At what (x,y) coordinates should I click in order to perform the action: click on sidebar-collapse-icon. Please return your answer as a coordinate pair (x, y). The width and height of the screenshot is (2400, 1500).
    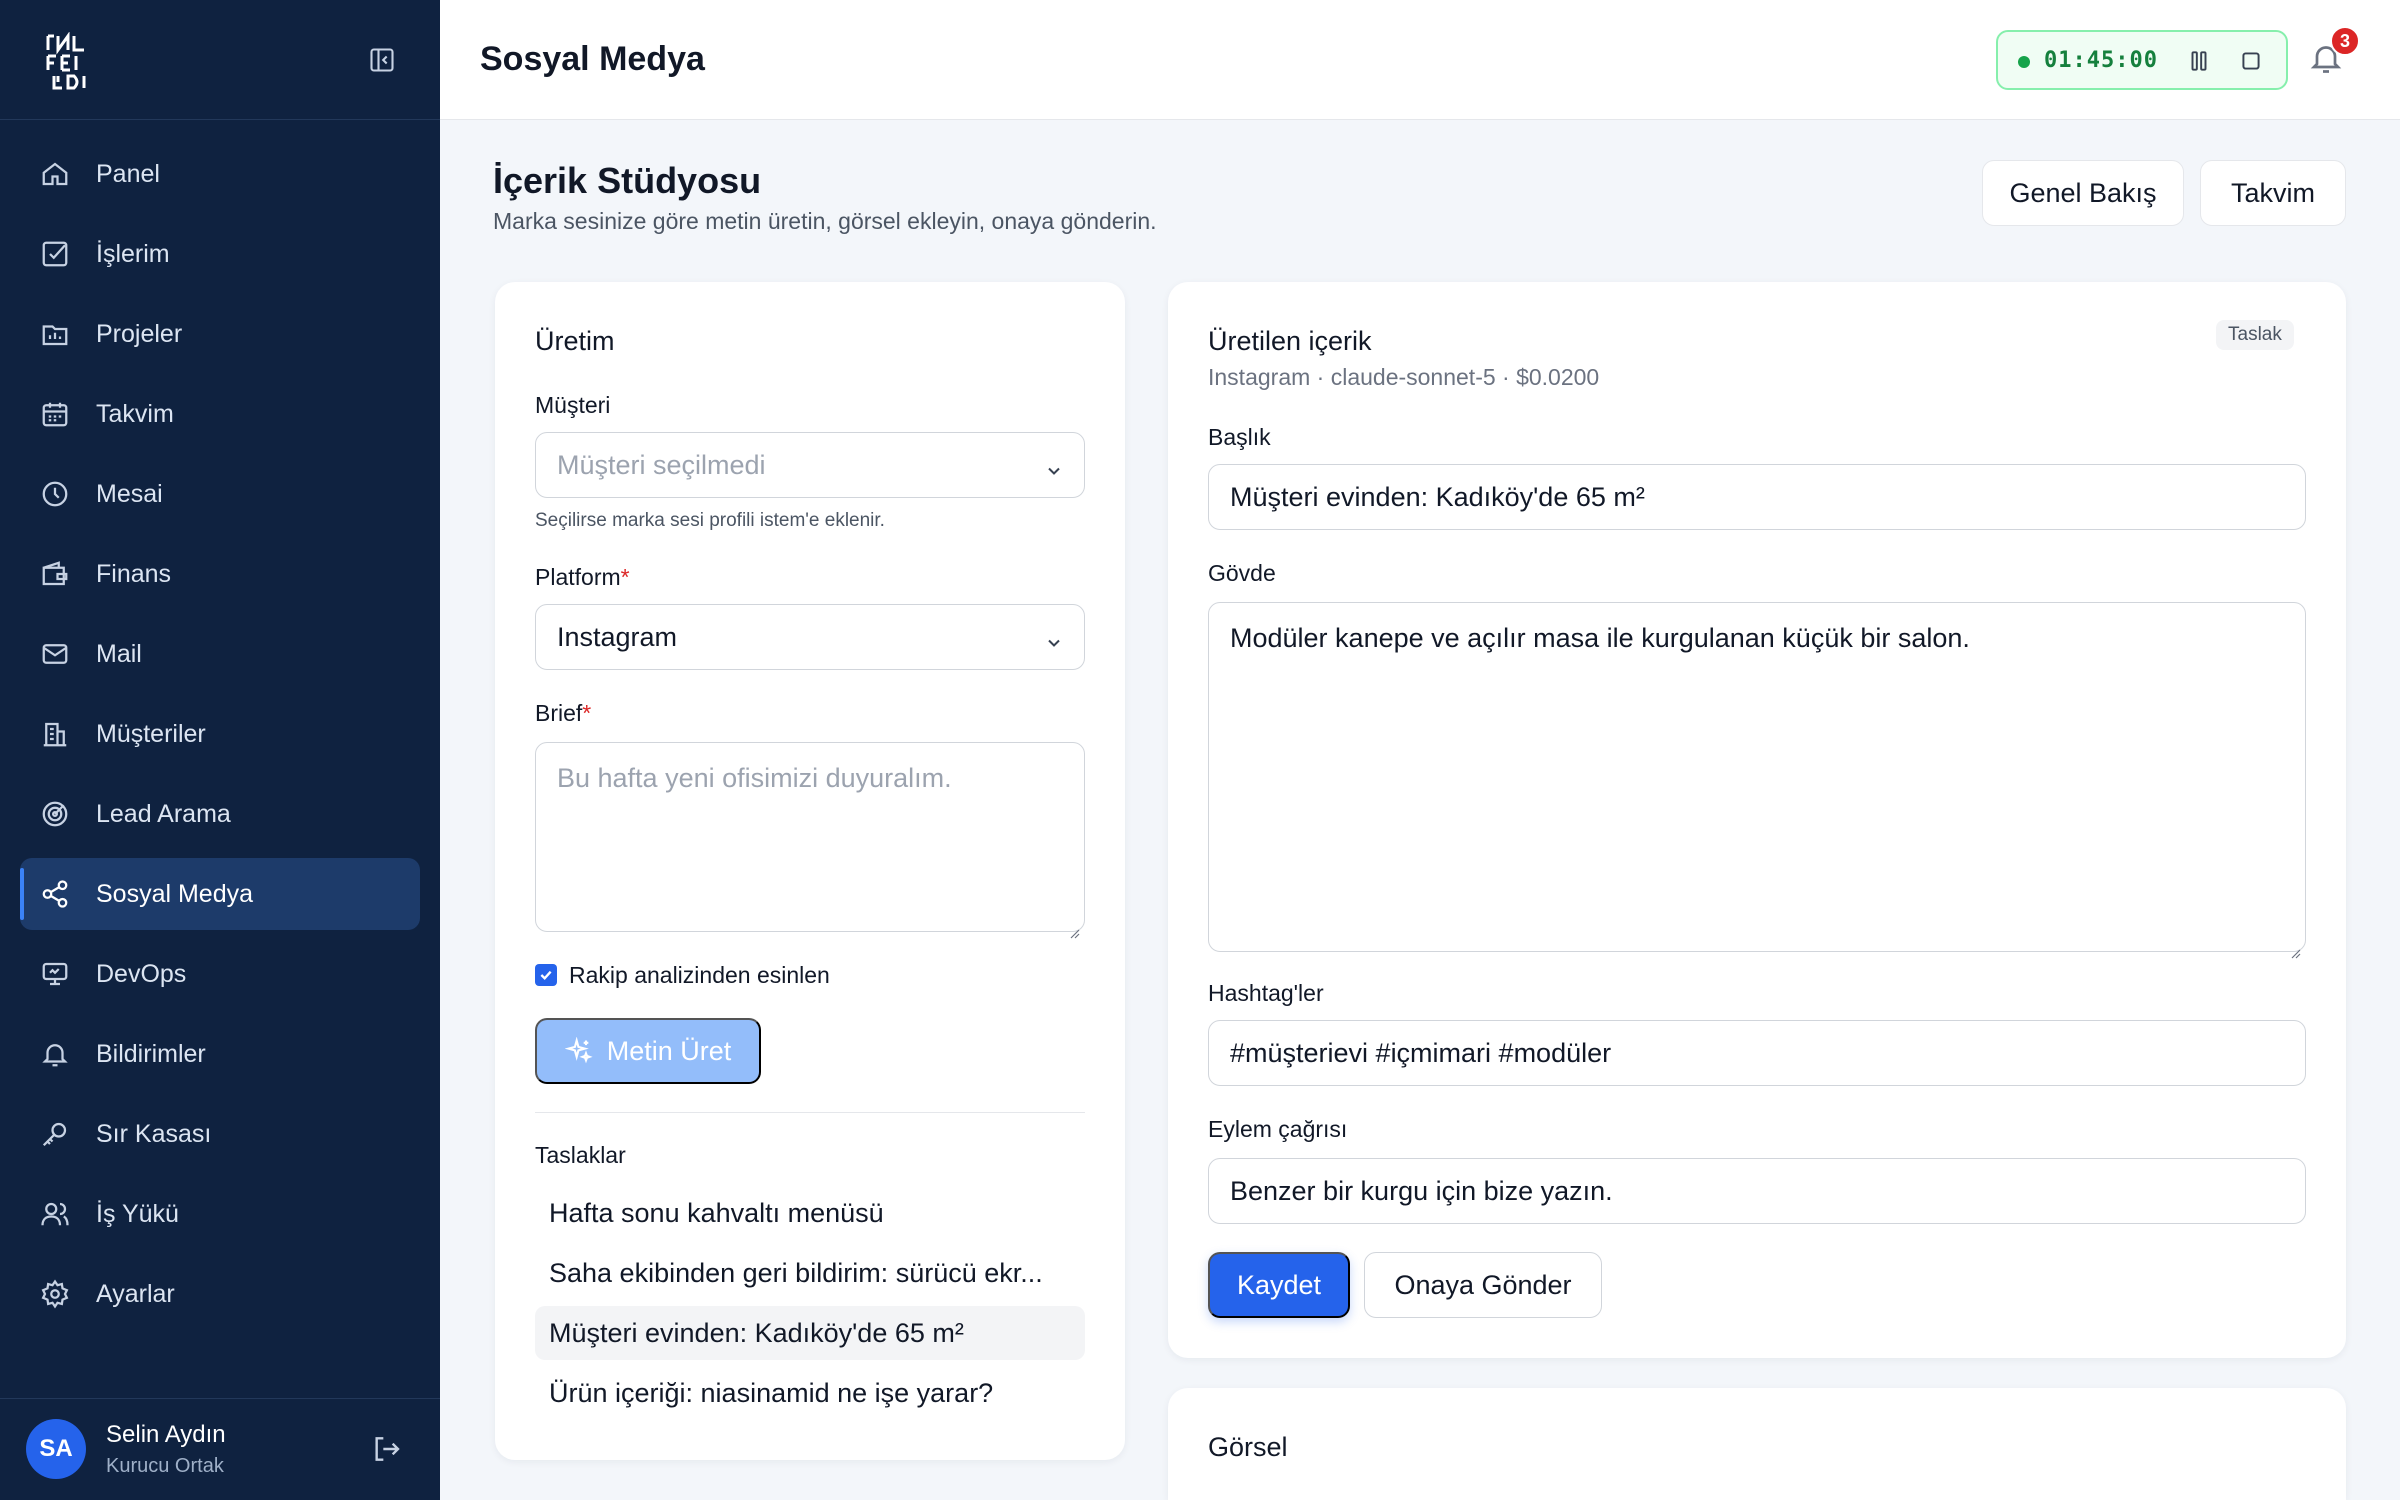
    Looking at the image, I should click on (382, 60).